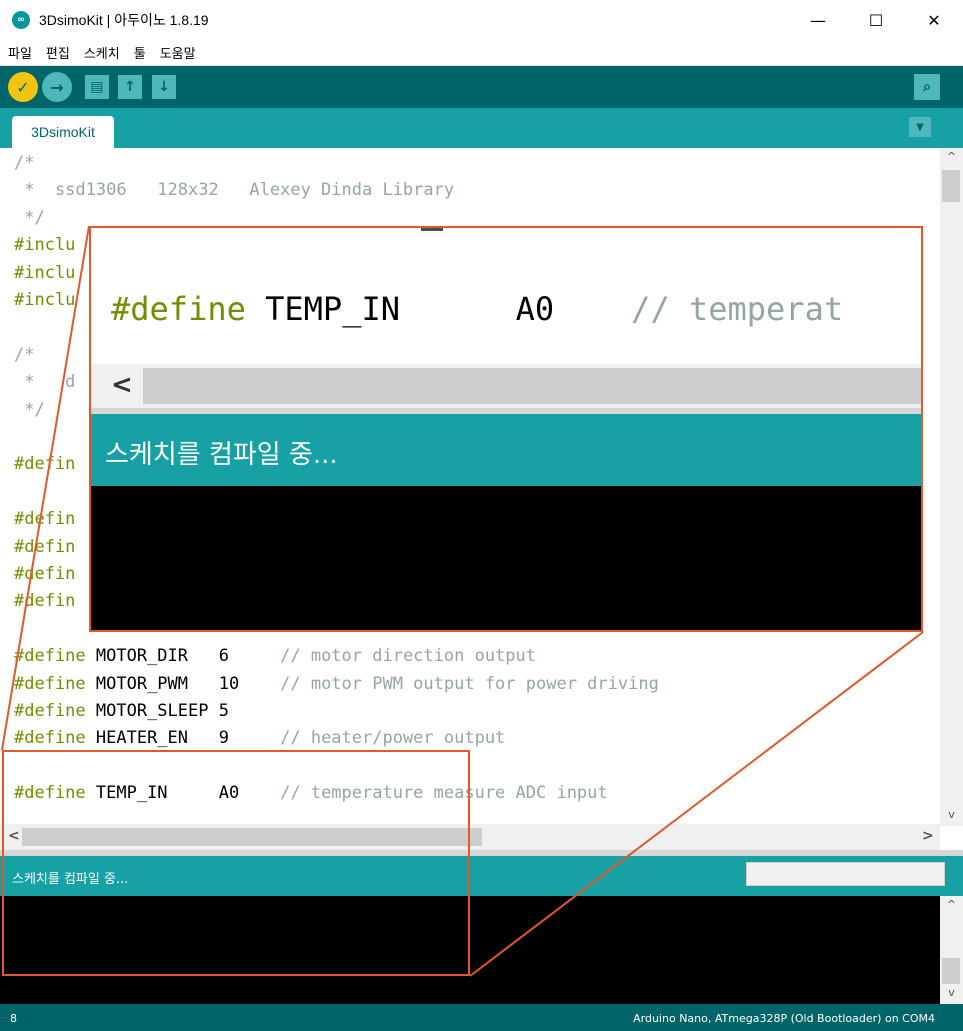 This screenshot has width=963, height=1031. I want to click on code-token: // heater/power output, so click(393, 738).